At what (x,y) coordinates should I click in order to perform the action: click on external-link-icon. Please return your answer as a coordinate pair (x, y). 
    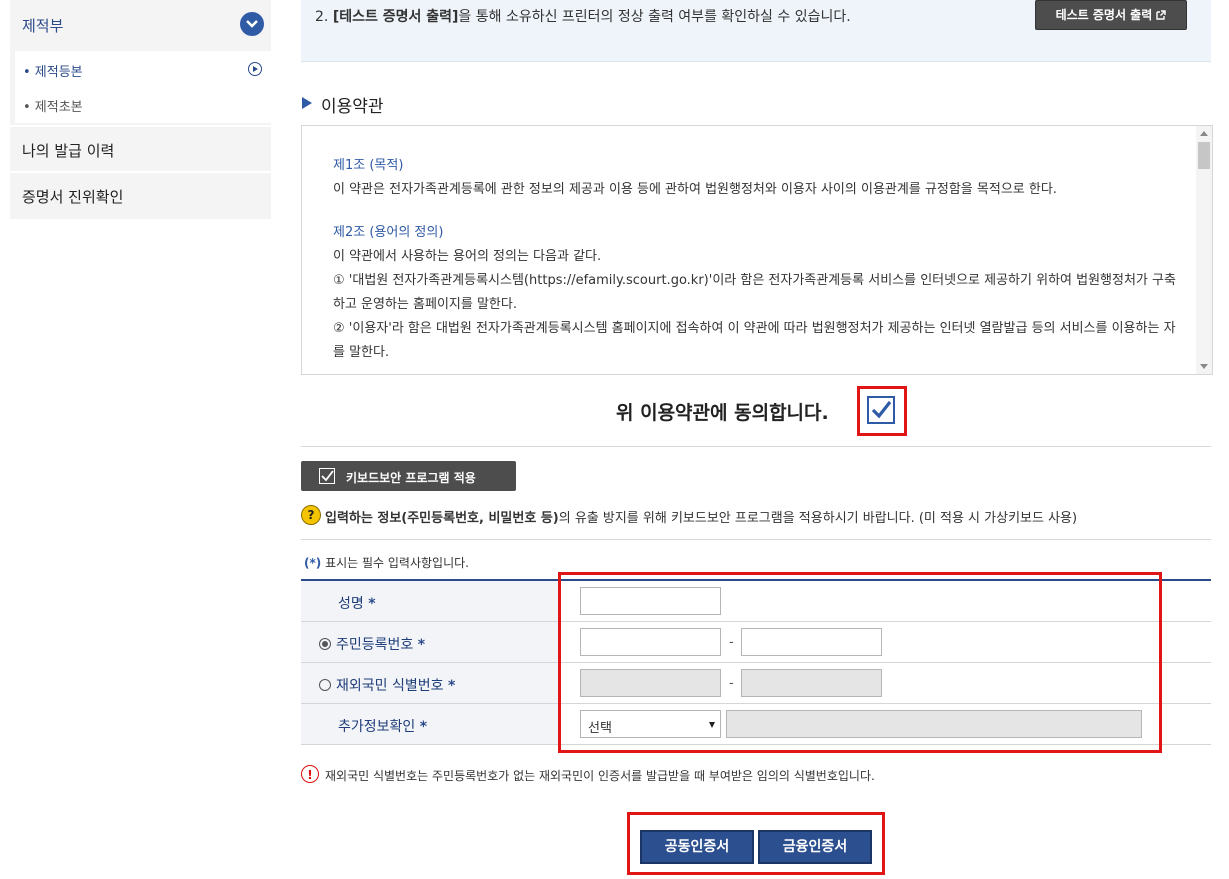
    Looking at the image, I should click on (1161, 15).